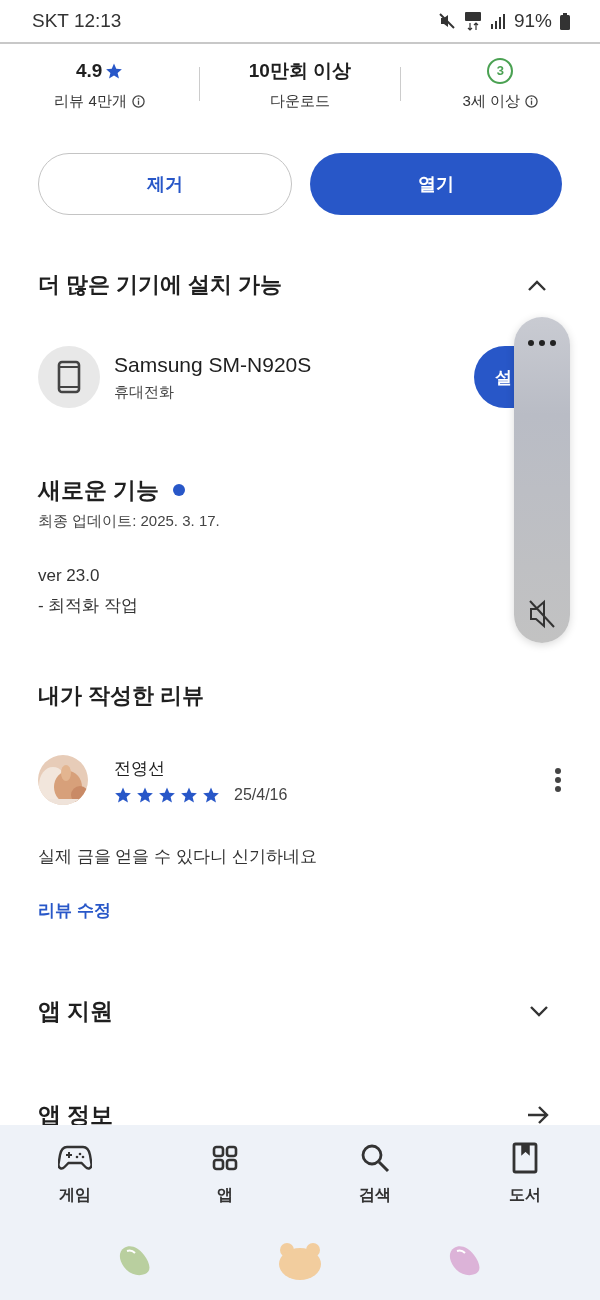 The height and width of the screenshot is (1300, 600). Describe the element at coordinates (537, 285) in the screenshot. I see `chevron-up-icon` at that location.